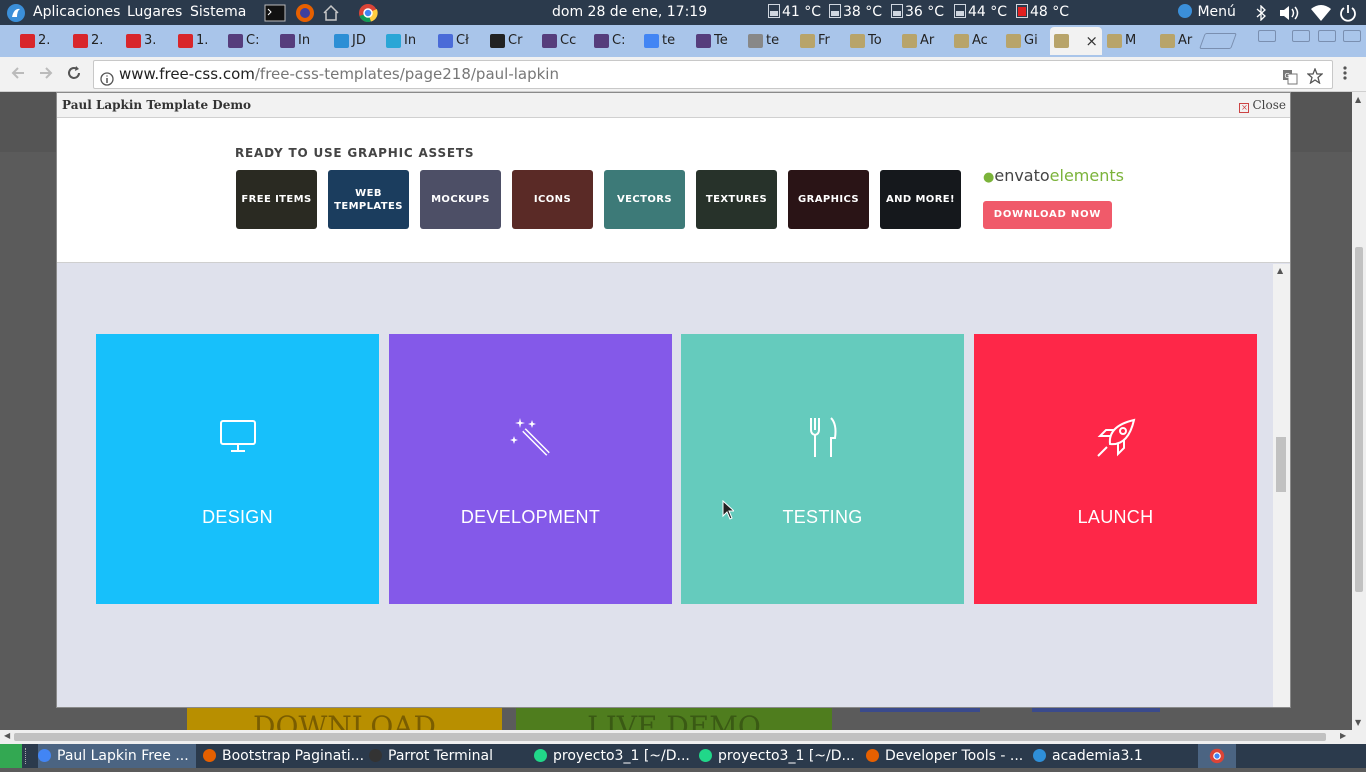 The width and height of the screenshot is (1366, 772). Describe the element at coordinates (1301, 36) in the screenshot. I see `minimize-icon` at that location.